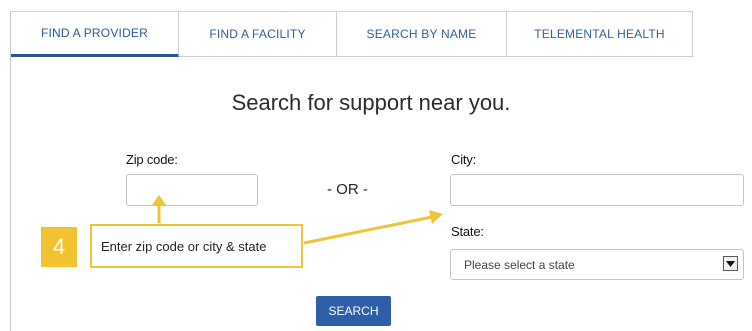 This screenshot has width=752, height=331. Describe the element at coordinates (59, 247) in the screenshot. I see `step-badge: 4` at that location.